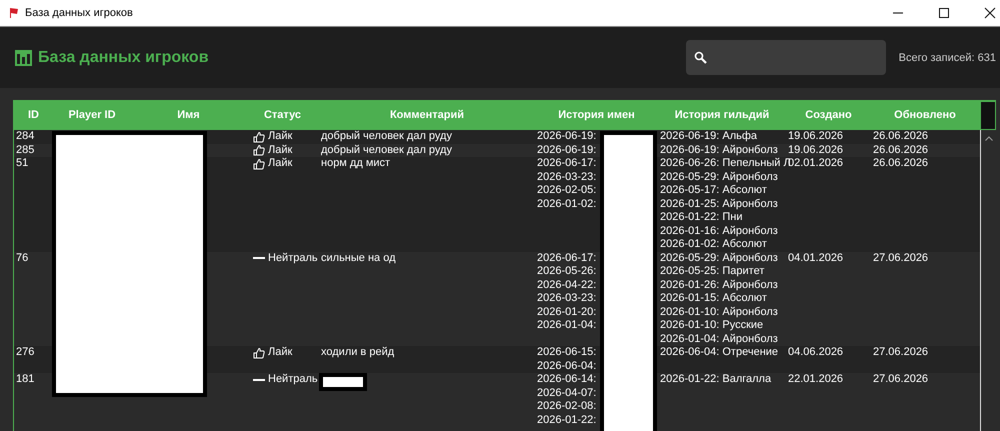 The image size is (1000, 431). What do you see at coordinates (596, 115) in the screenshot?
I see `column-header: История имен` at bounding box center [596, 115].